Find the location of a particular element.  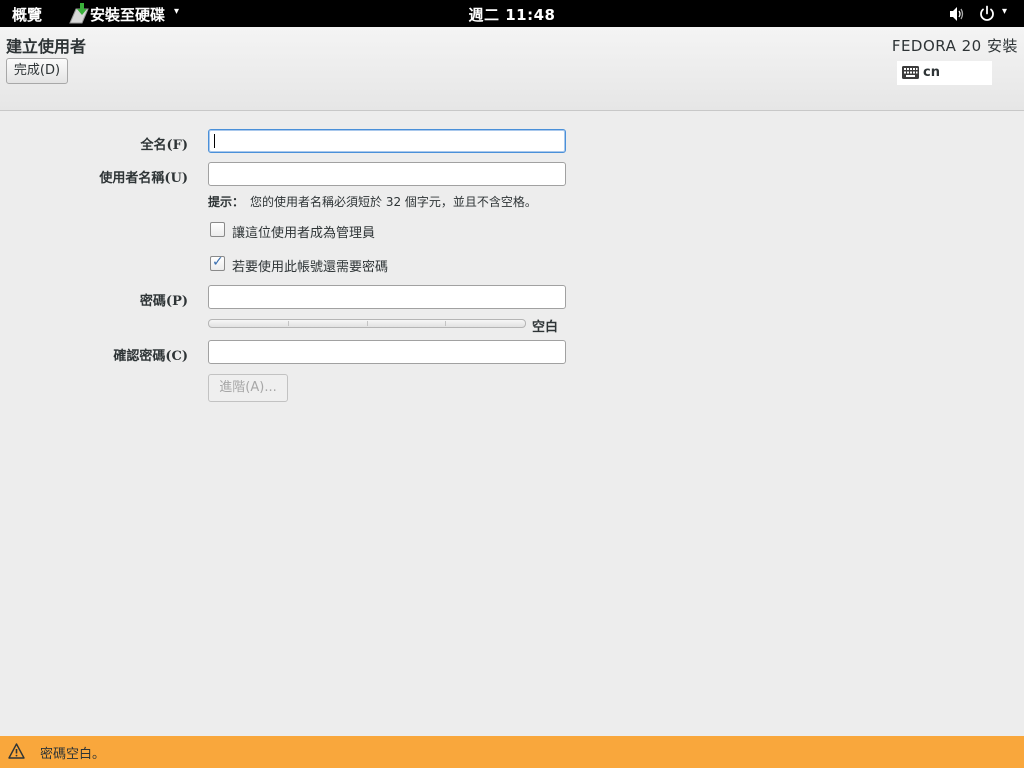

password-strength-label: 空白 is located at coordinates (545, 327).